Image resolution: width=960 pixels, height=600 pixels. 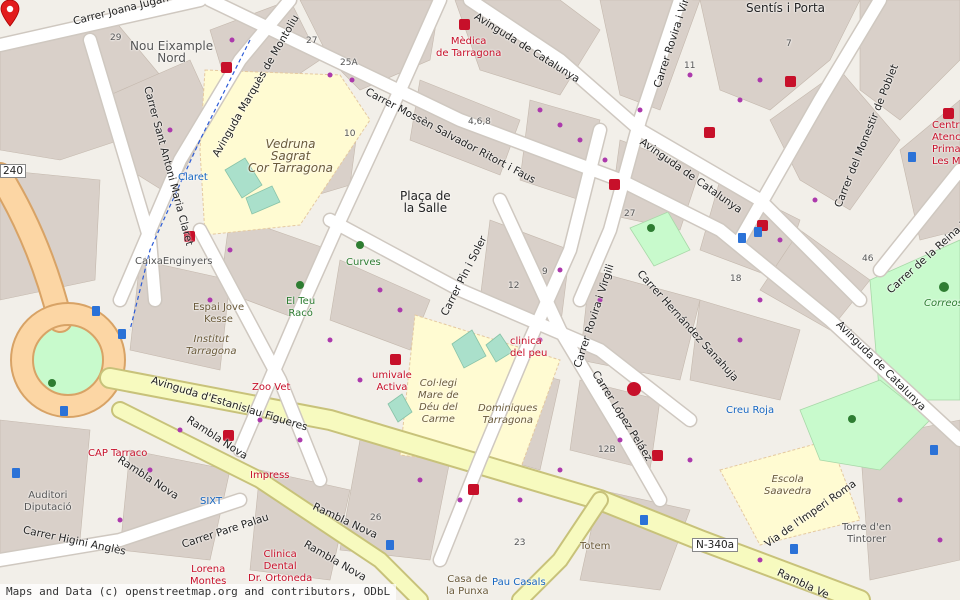 What do you see at coordinates (218, 314) in the screenshot?
I see `poi-espai: Espai Jove Kesse` at bounding box center [218, 314].